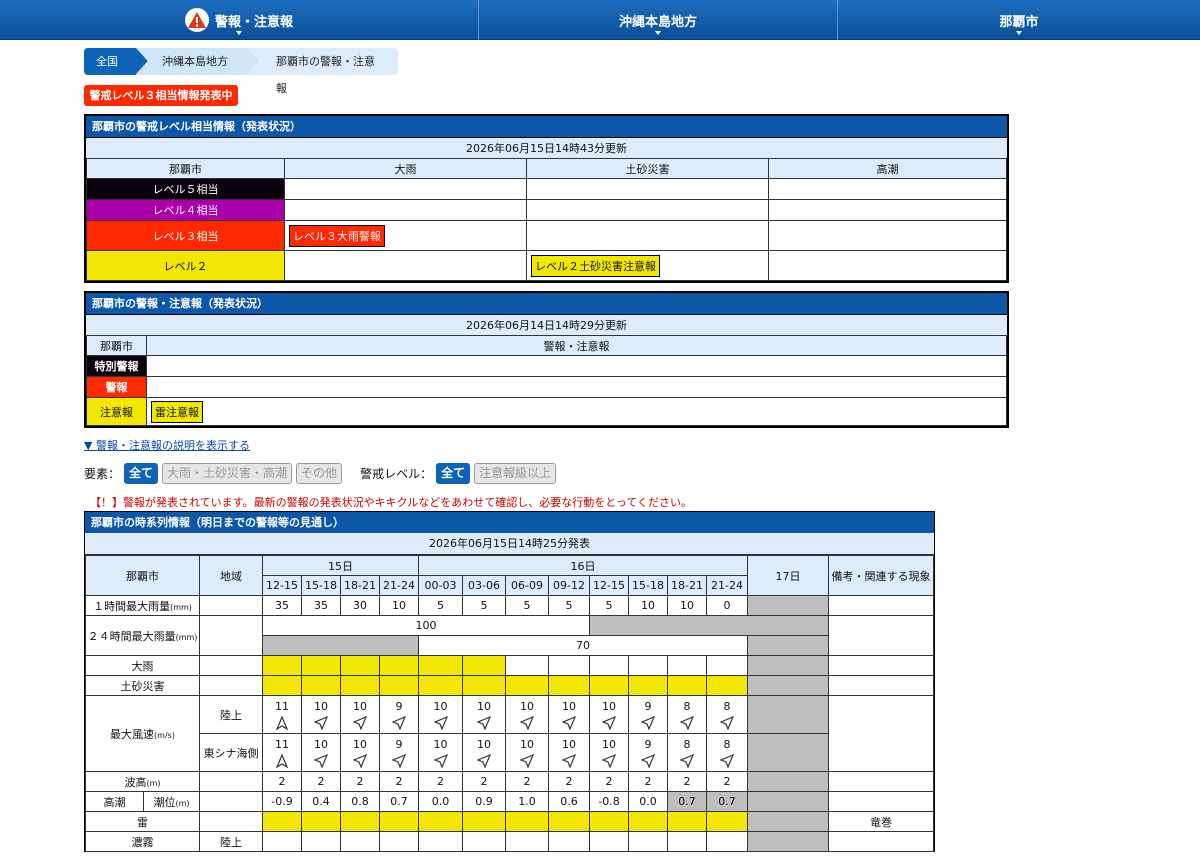 The width and height of the screenshot is (1200, 867). I want to click on col-header: 土砂災害, so click(647, 168).